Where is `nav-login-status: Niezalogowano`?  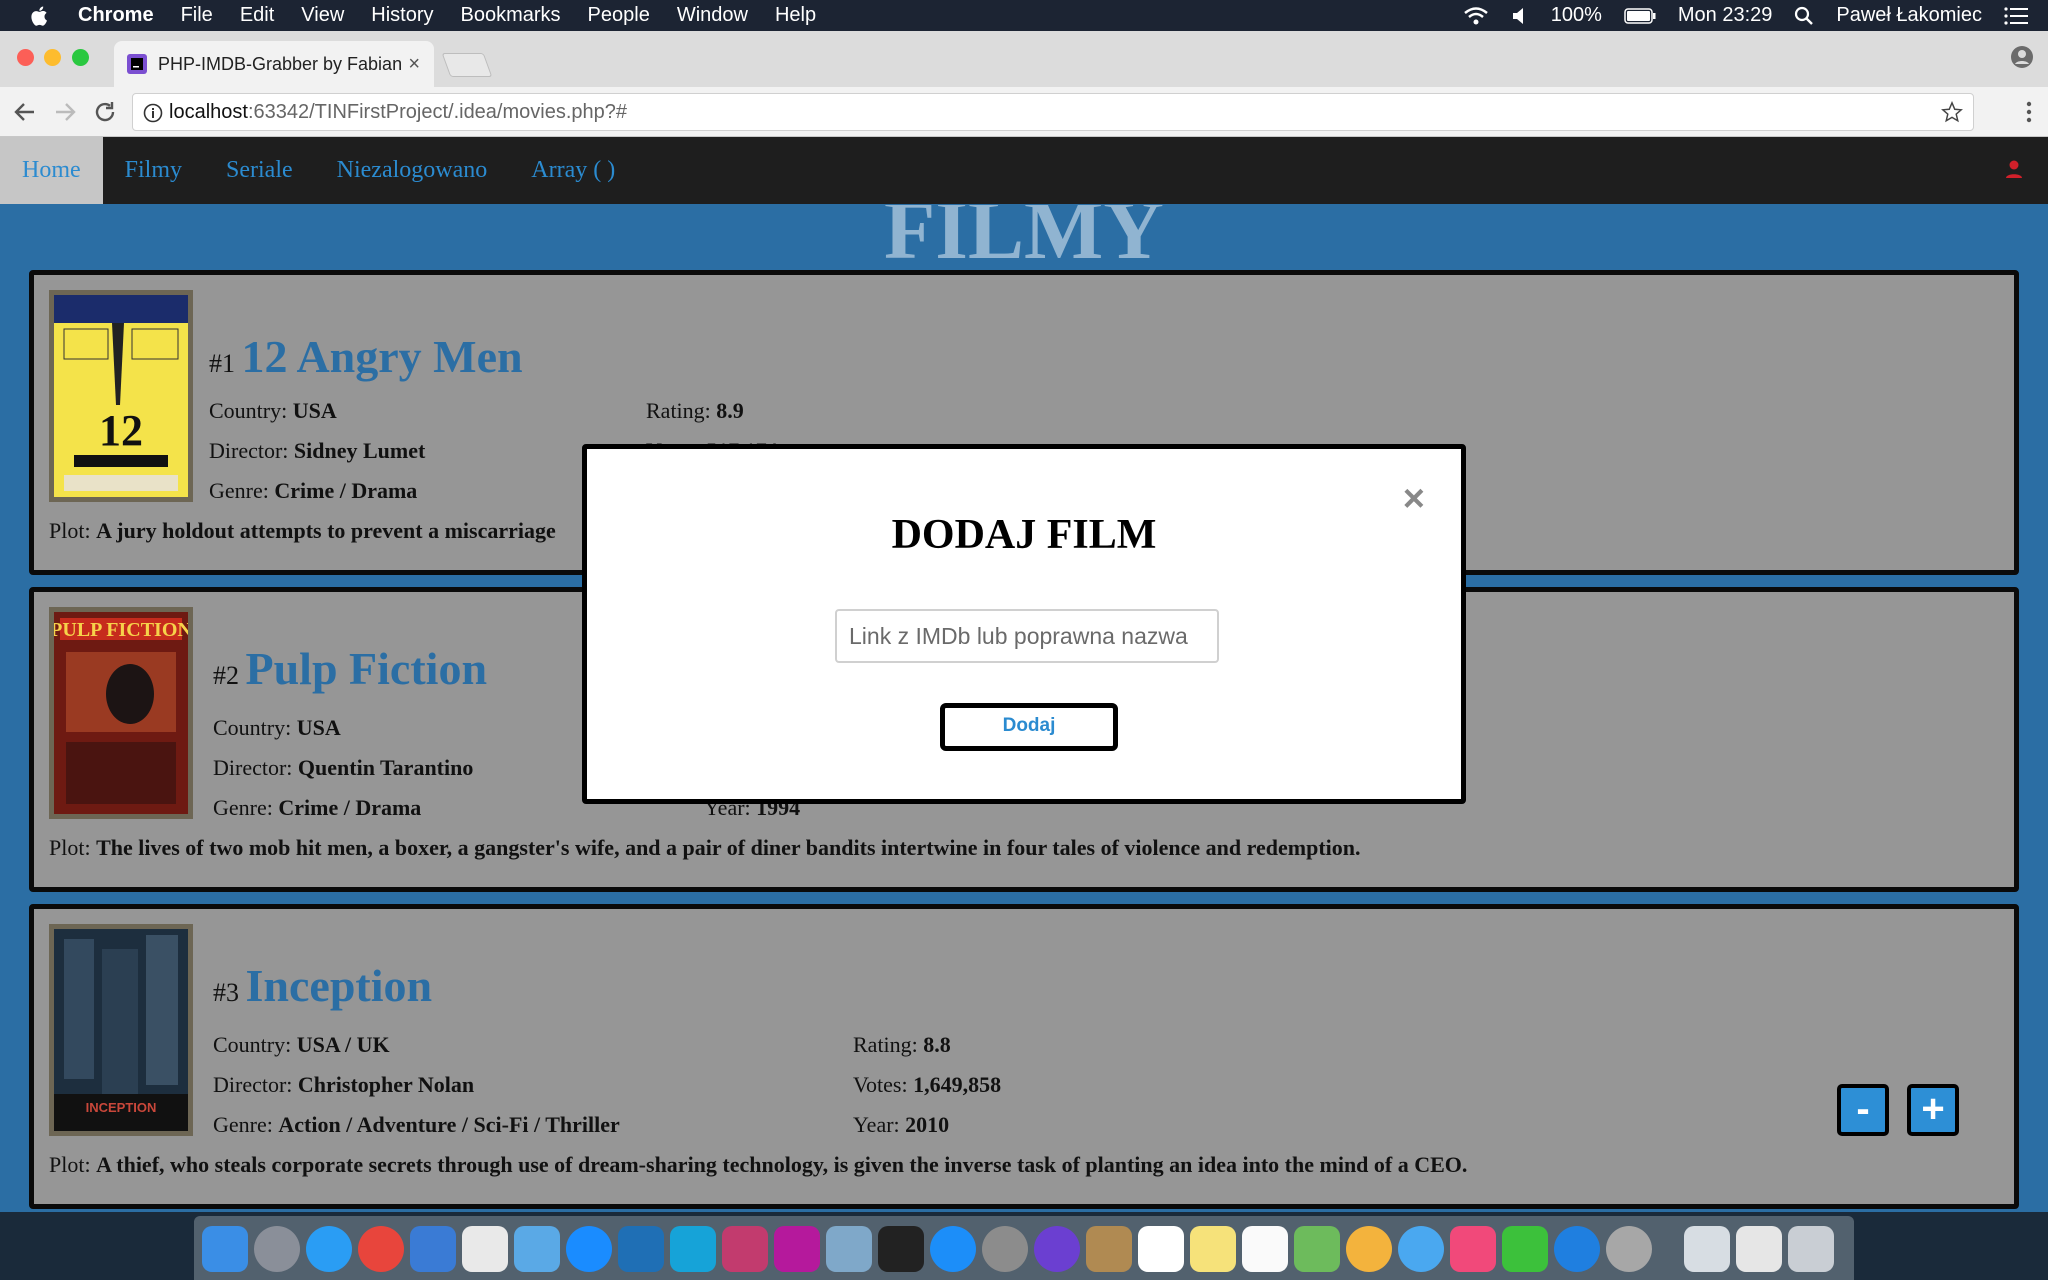
nav-login-status: Niezalogowano is located at coordinates (412, 170).